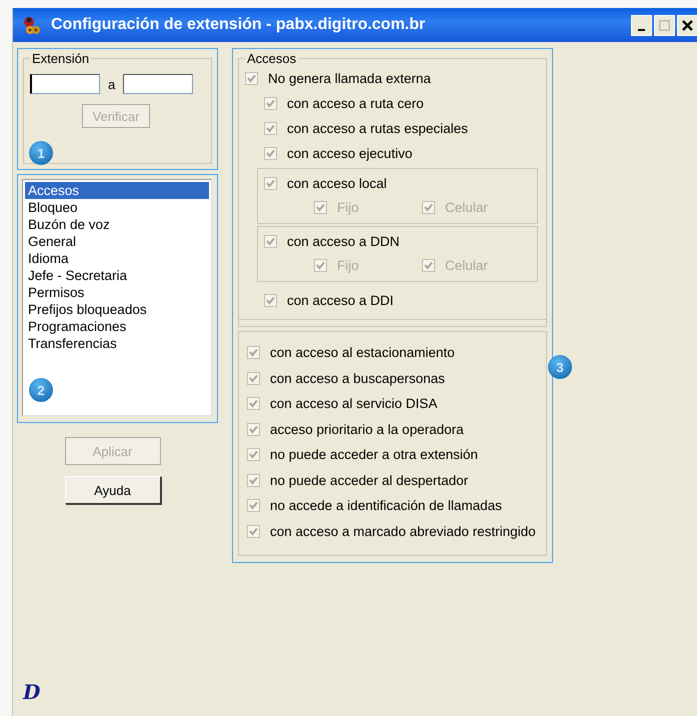 The height and width of the screenshot is (716, 697). What do you see at coordinates (386, 506) in the screenshot?
I see `checkbox-label: no accede a identificación de llamadas` at bounding box center [386, 506].